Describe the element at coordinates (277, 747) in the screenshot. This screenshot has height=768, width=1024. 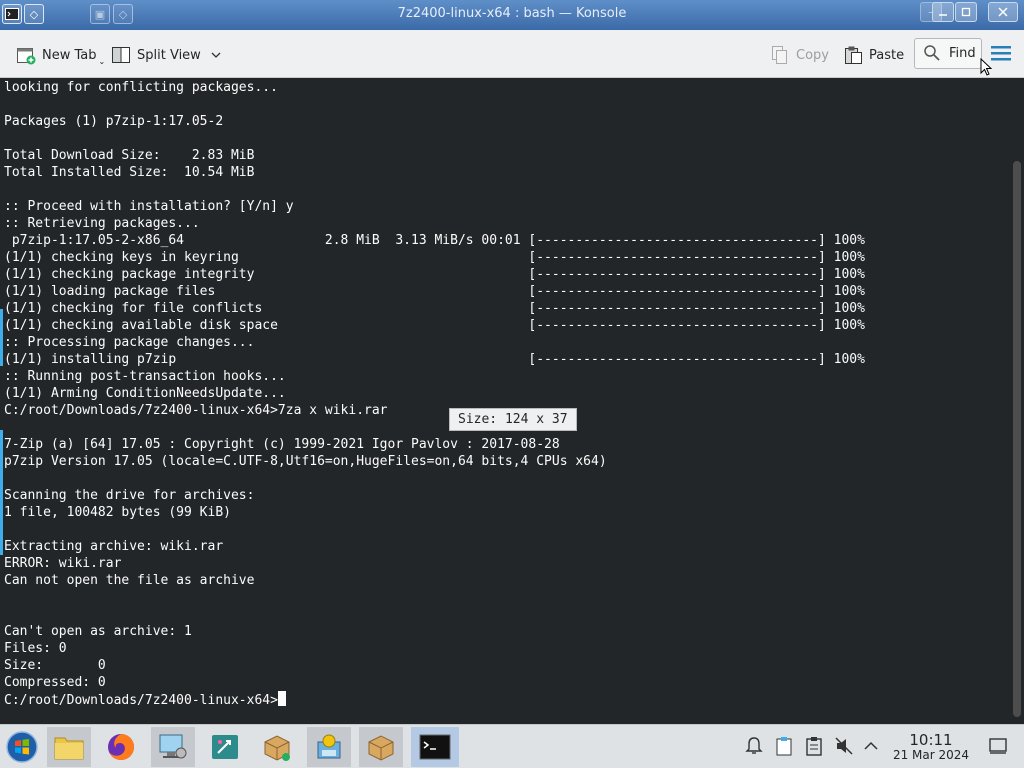
I see `taskbar-package-installer` at that location.